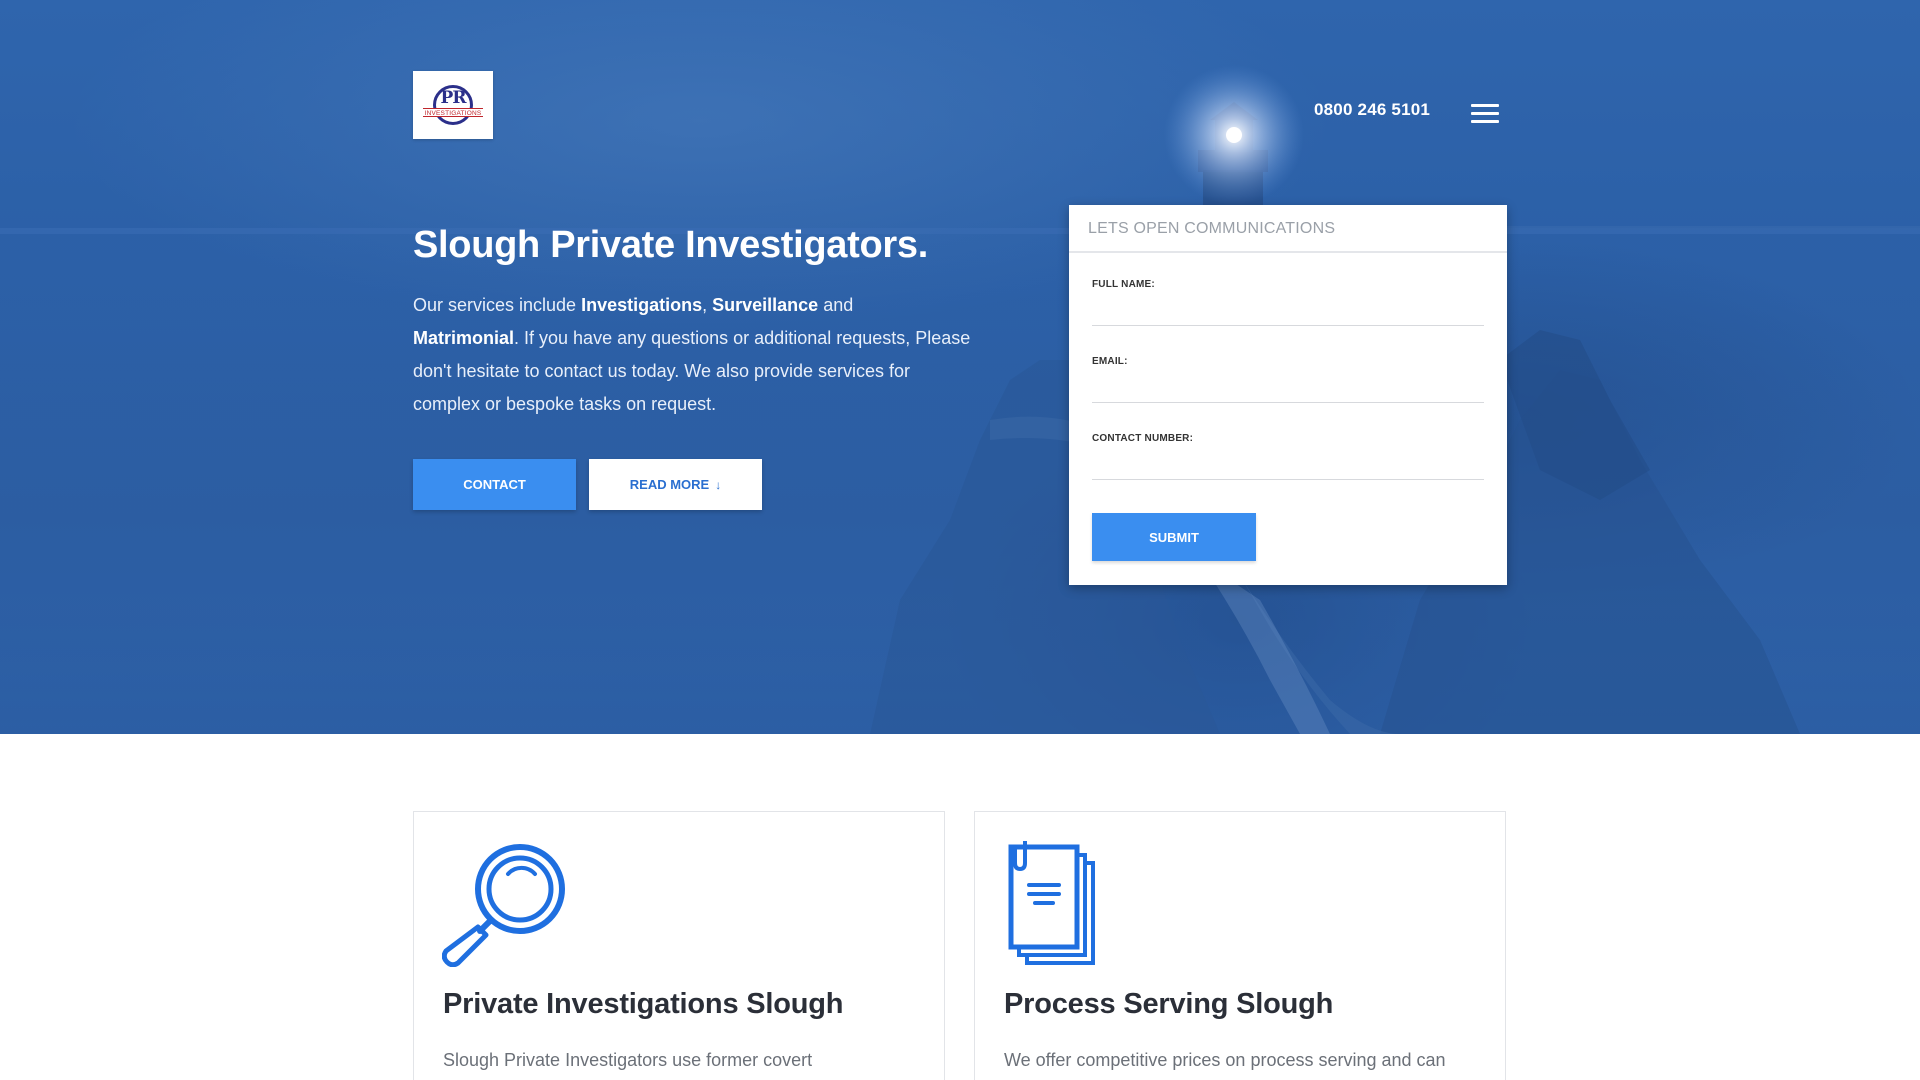 The width and height of the screenshot is (1920, 1080). Describe the element at coordinates (453, 112) in the screenshot. I see `logo-subtext: INVESTIGATIONS` at that location.